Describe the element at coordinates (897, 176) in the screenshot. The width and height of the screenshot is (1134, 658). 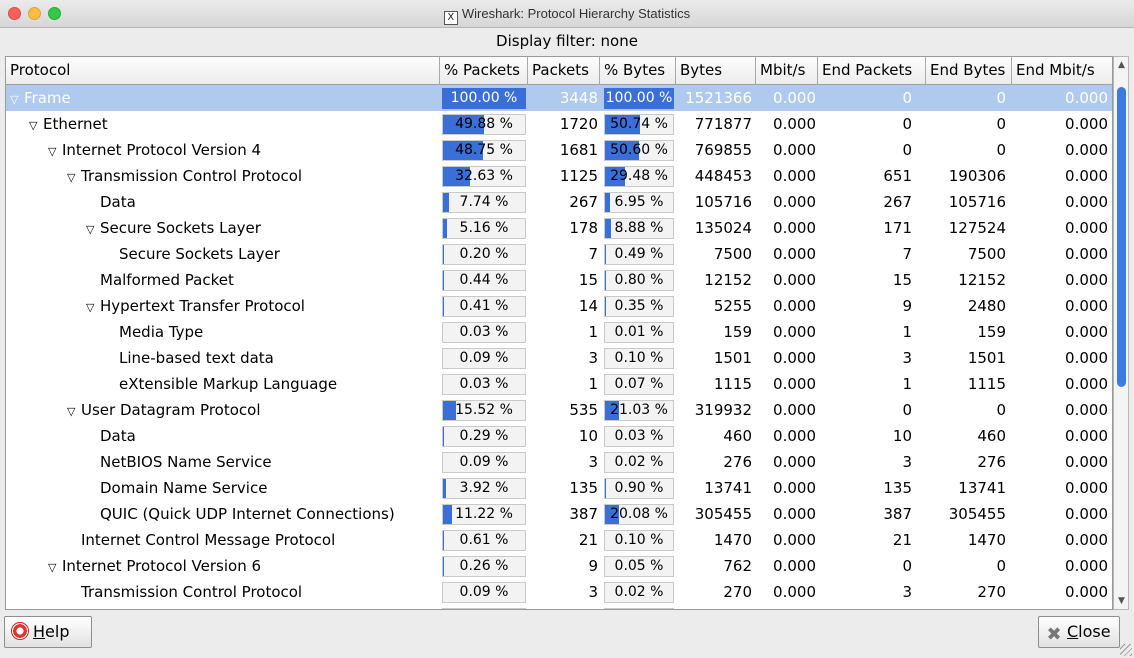
I see `end-packets-cell: 651` at that location.